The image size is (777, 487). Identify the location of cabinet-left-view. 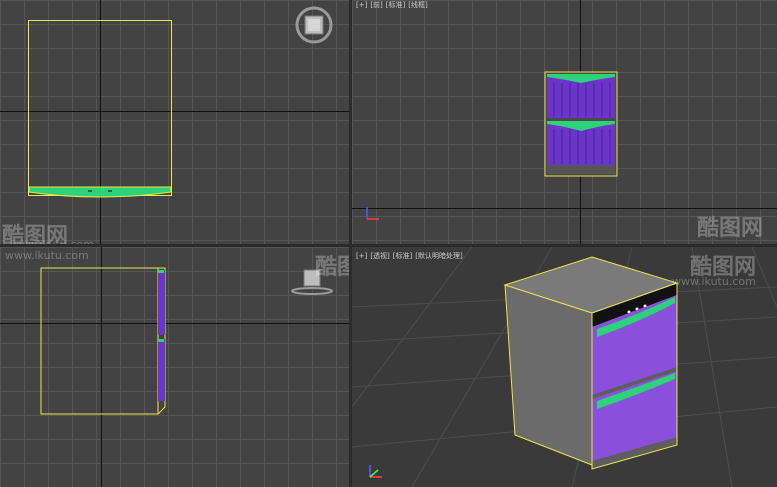
(105, 342).